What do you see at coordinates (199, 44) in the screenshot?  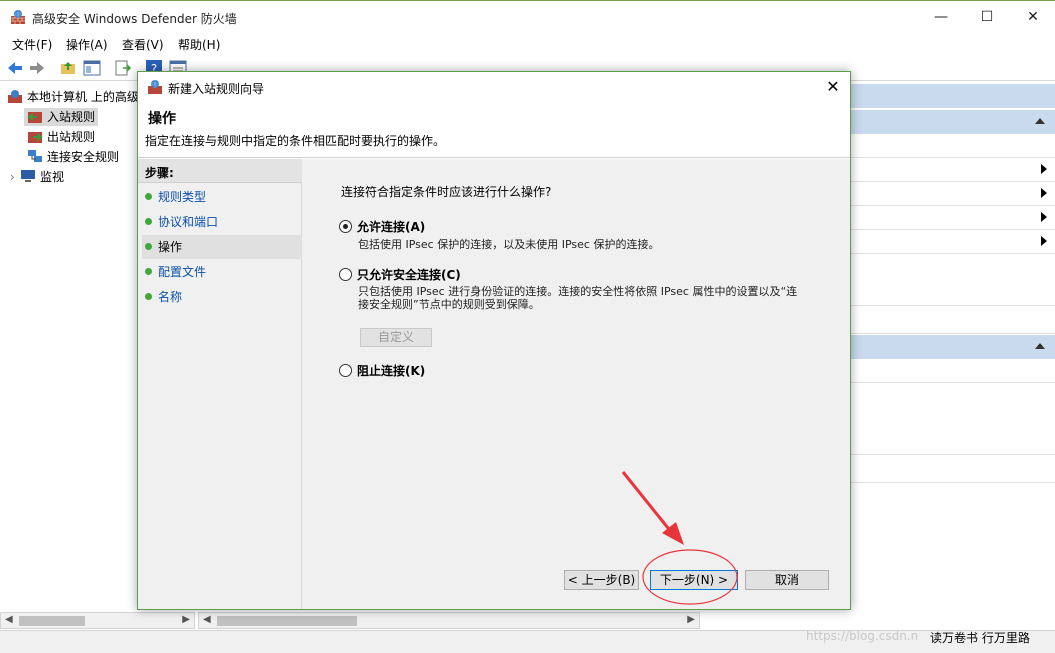 I see `menu-help: 帮助(H)` at bounding box center [199, 44].